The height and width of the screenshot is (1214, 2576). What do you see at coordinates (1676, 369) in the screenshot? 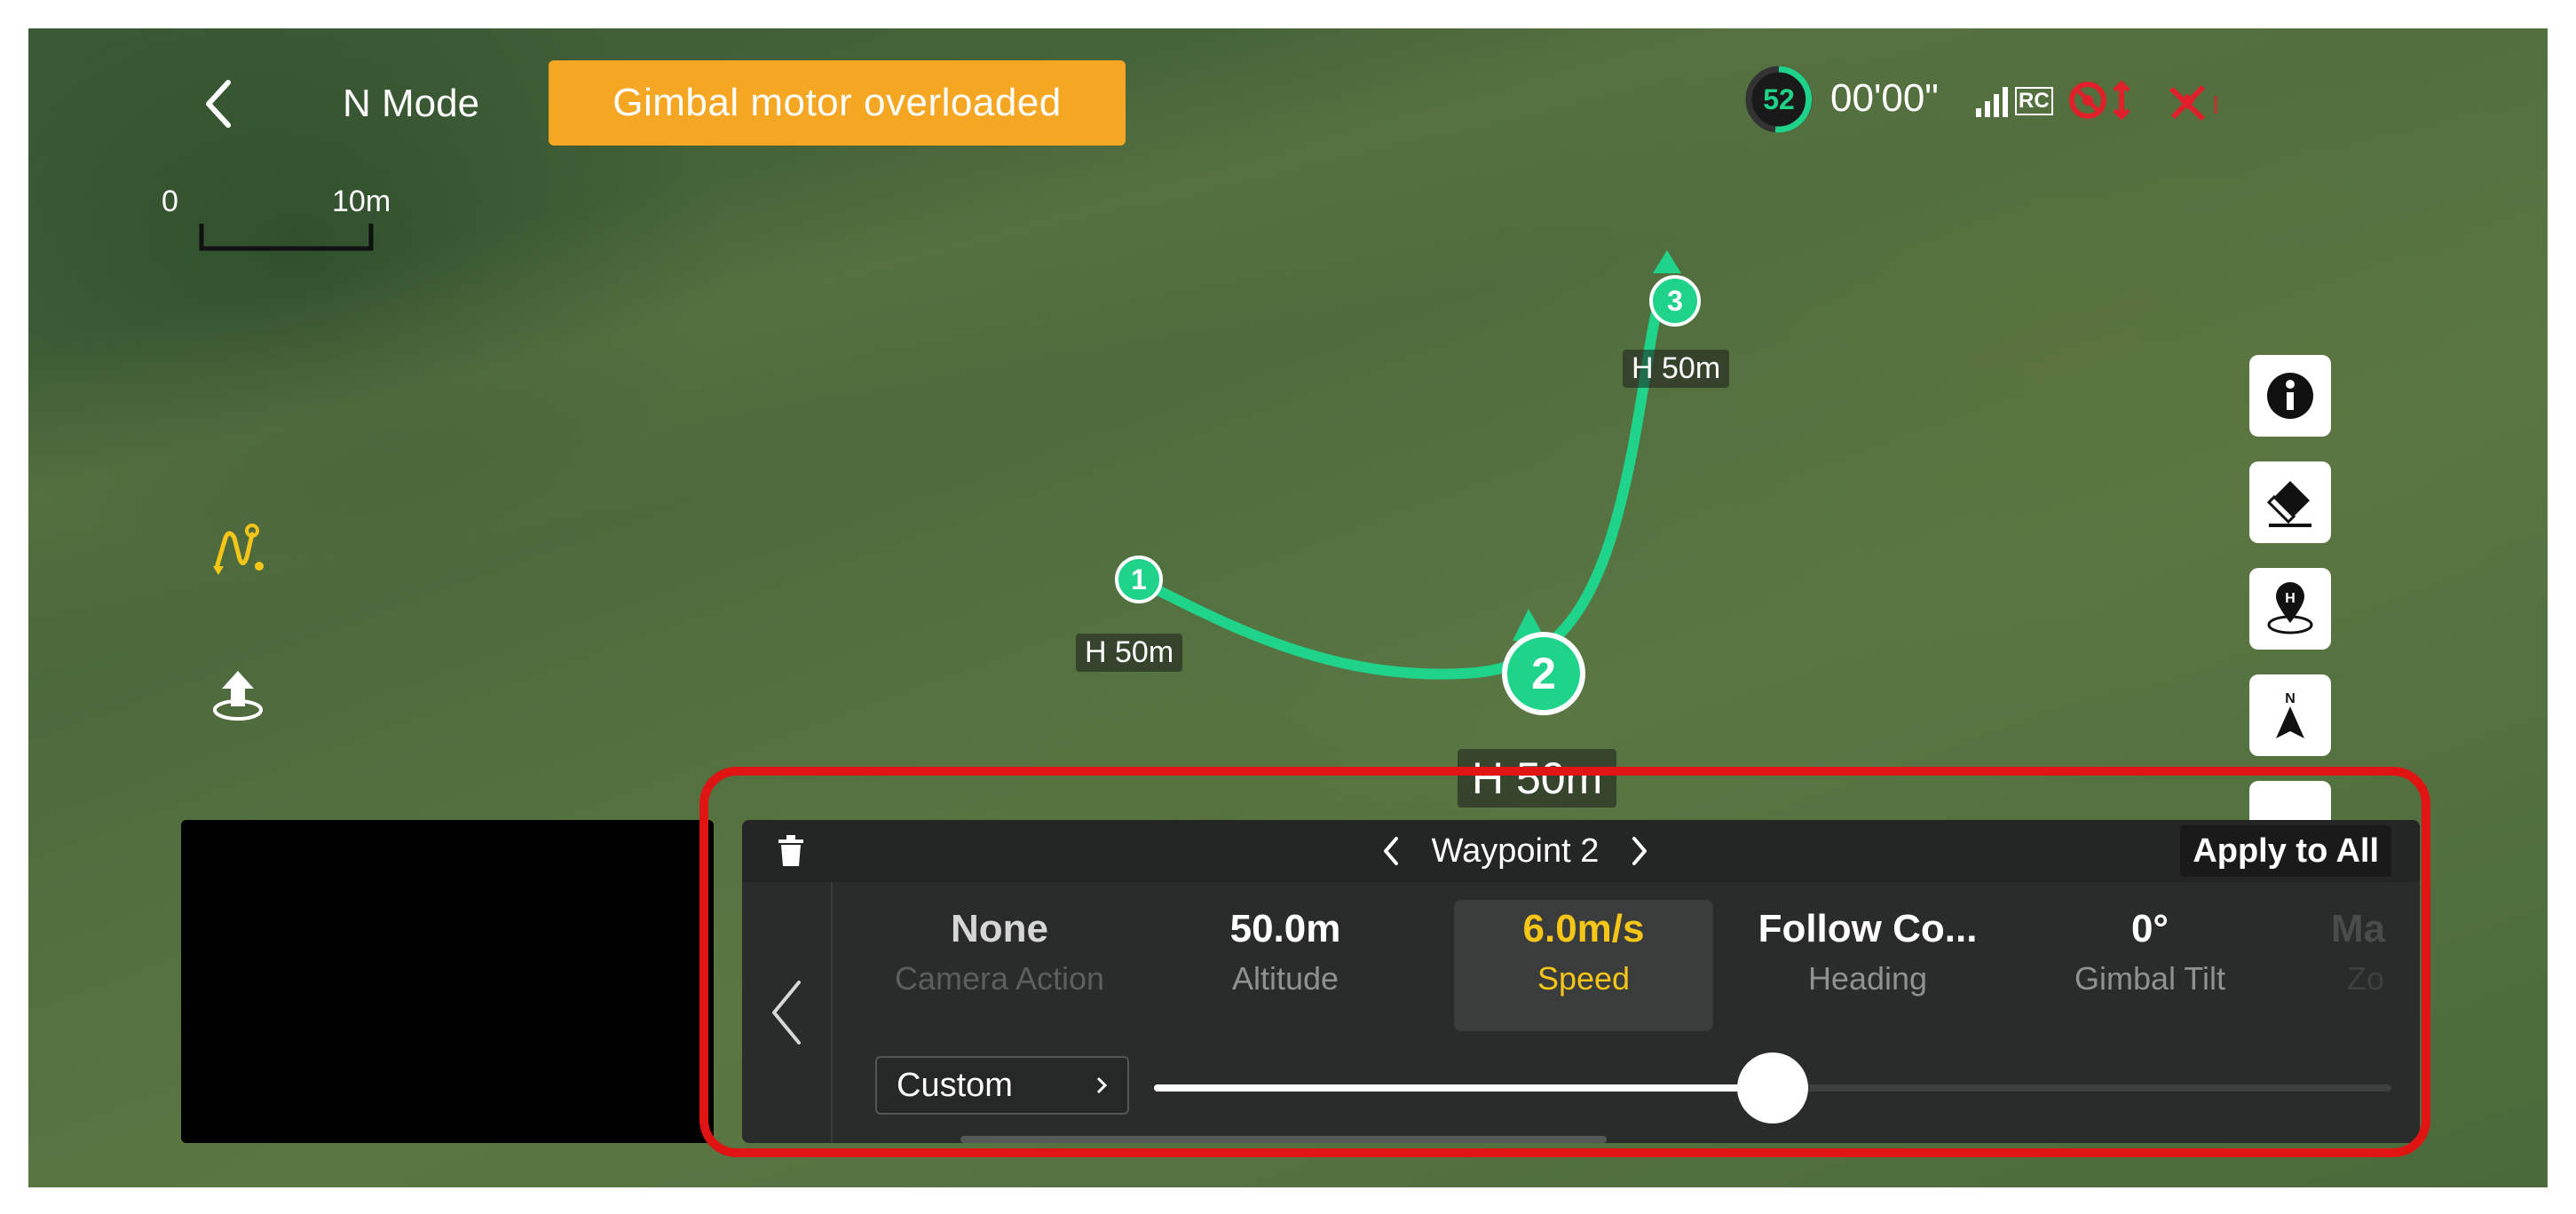
I see `waypoint-3-height: H 50m` at bounding box center [1676, 369].